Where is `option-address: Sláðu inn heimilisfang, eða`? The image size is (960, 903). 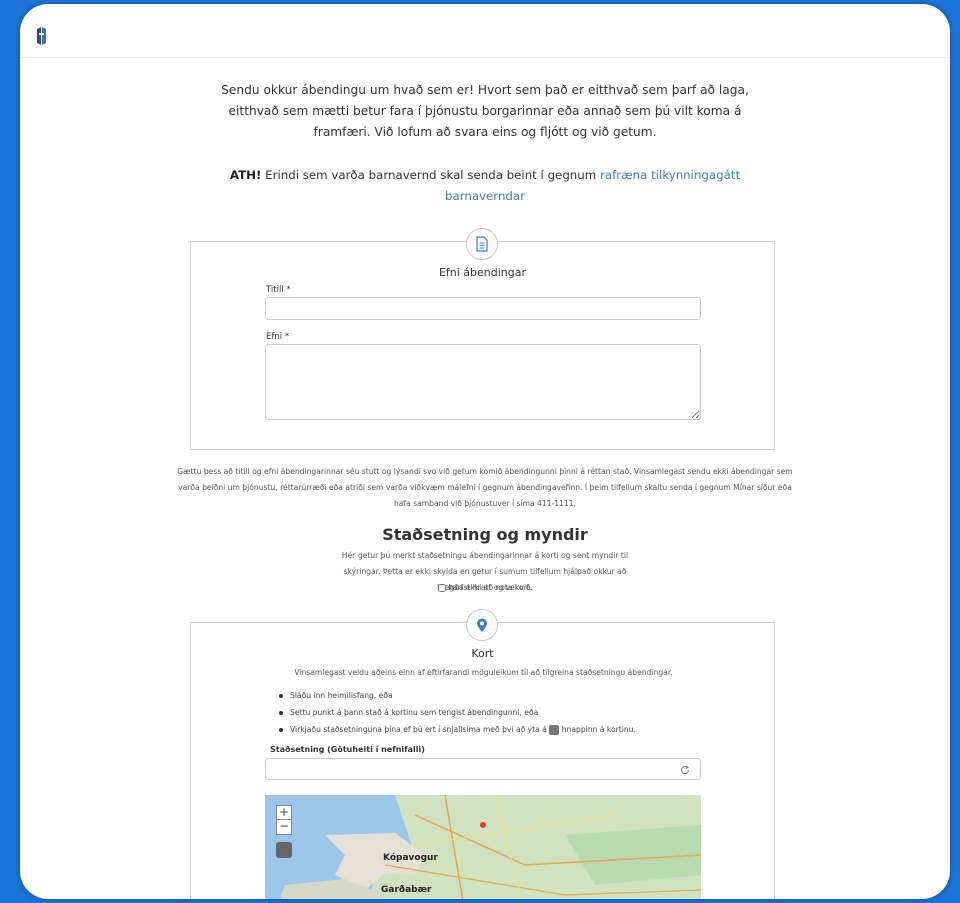
option-address: Sláðu inn heimilisfang, eða is located at coordinates (456, 695).